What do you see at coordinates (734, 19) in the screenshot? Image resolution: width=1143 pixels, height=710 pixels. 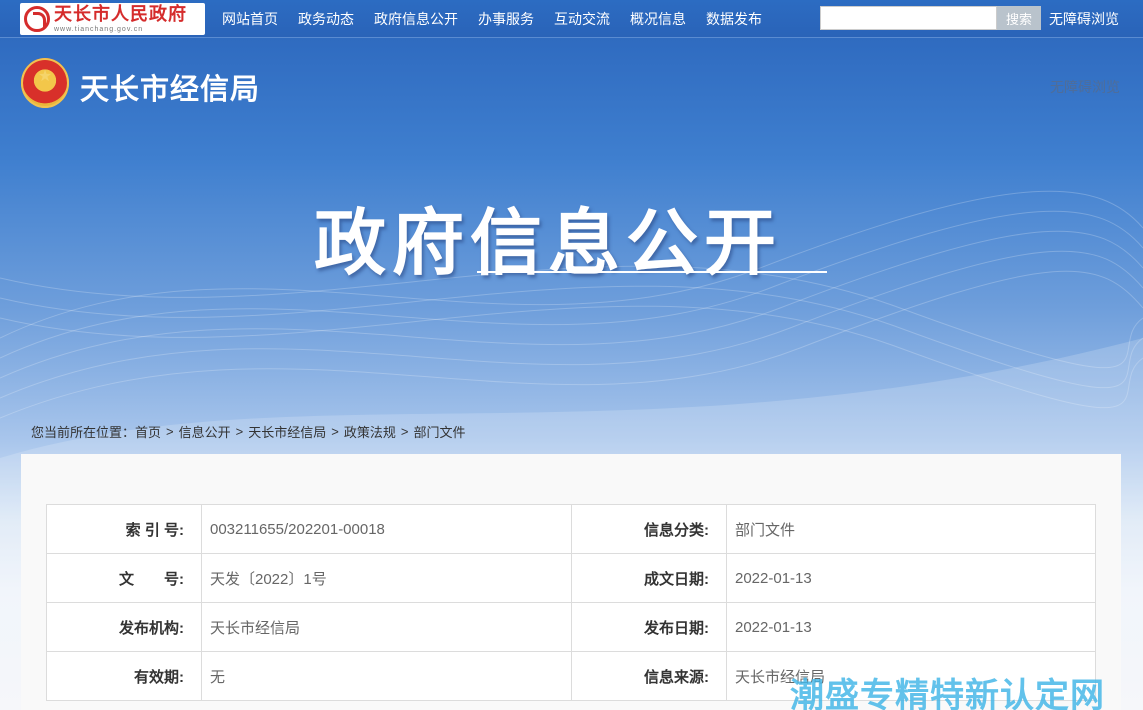 I see `nav-data-release: 数据发布` at bounding box center [734, 19].